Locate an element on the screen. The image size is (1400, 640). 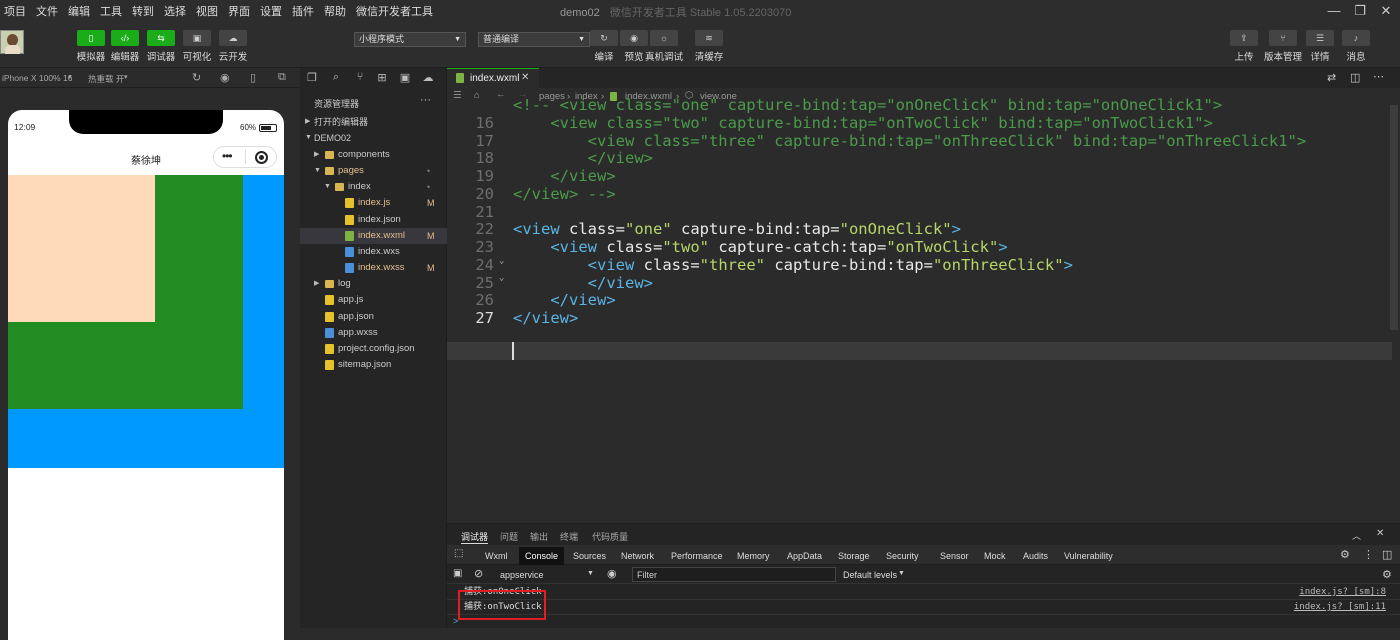
inspect-icon: ⬚ is located at coordinates (458, 553).